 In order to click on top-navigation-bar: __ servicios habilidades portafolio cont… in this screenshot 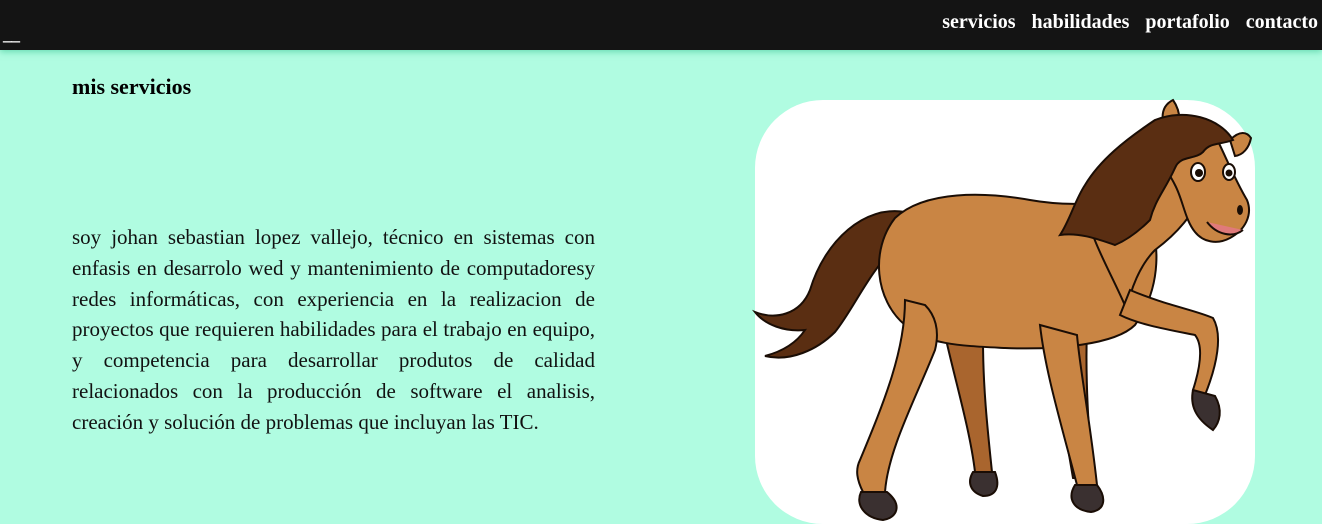, I will do `click(661, 25)`.